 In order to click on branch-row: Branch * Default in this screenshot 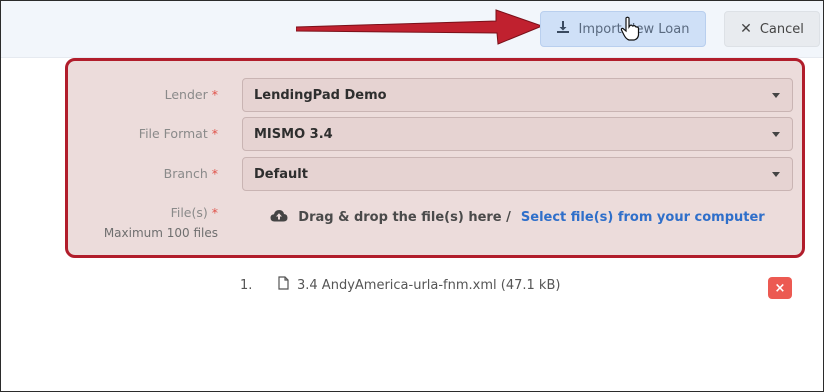, I will do `click(435, 174)`.